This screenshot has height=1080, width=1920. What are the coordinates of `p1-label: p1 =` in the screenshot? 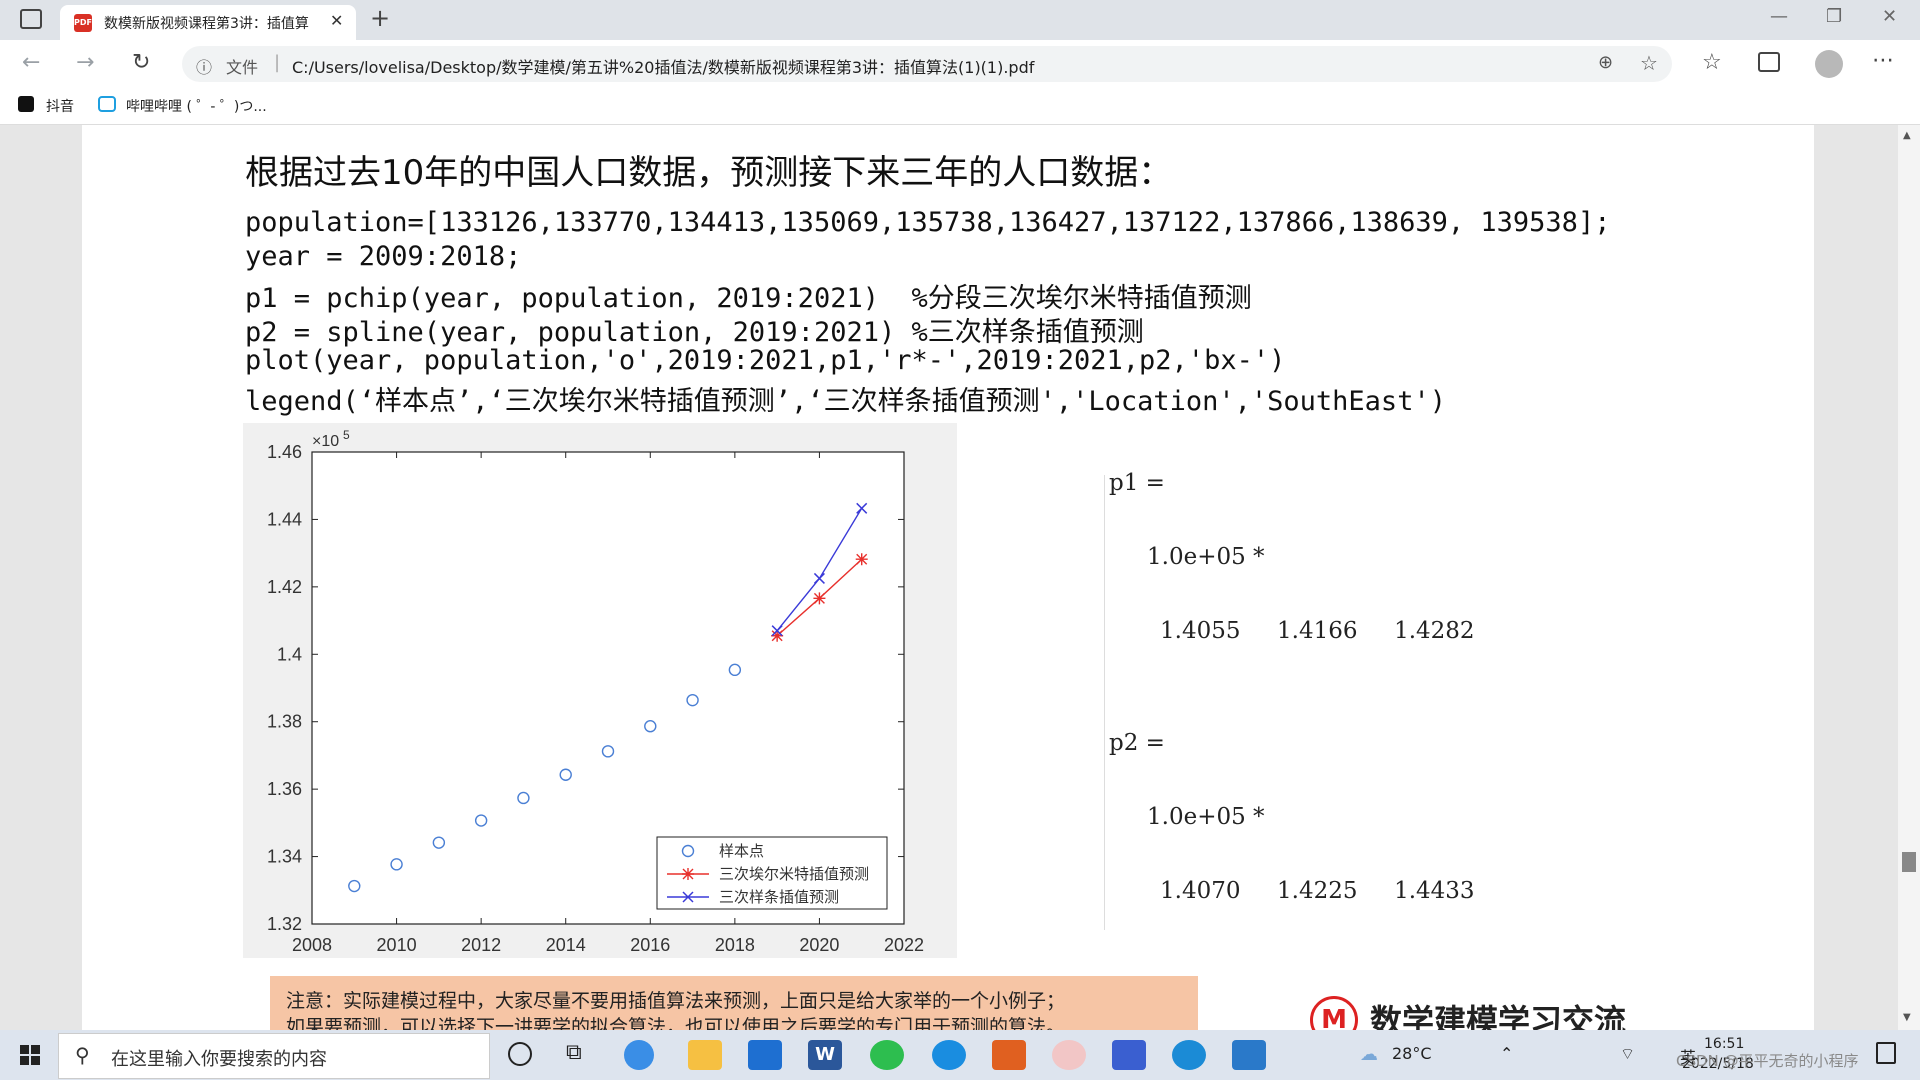 It's located at (1137, 483).